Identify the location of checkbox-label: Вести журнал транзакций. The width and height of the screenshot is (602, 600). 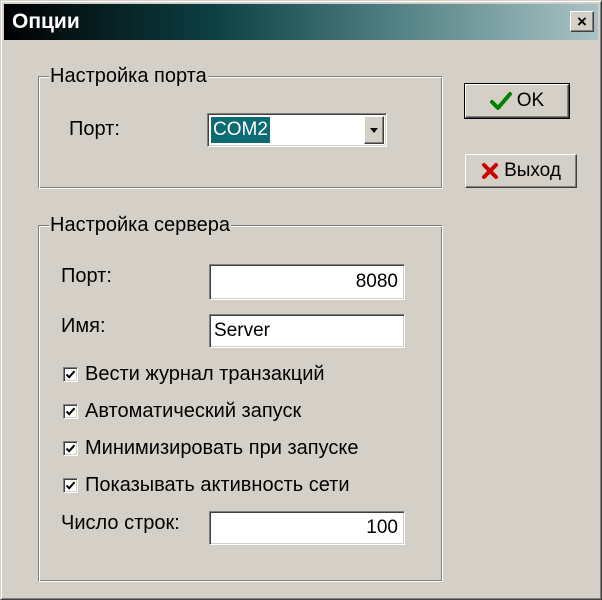
(205, 374).